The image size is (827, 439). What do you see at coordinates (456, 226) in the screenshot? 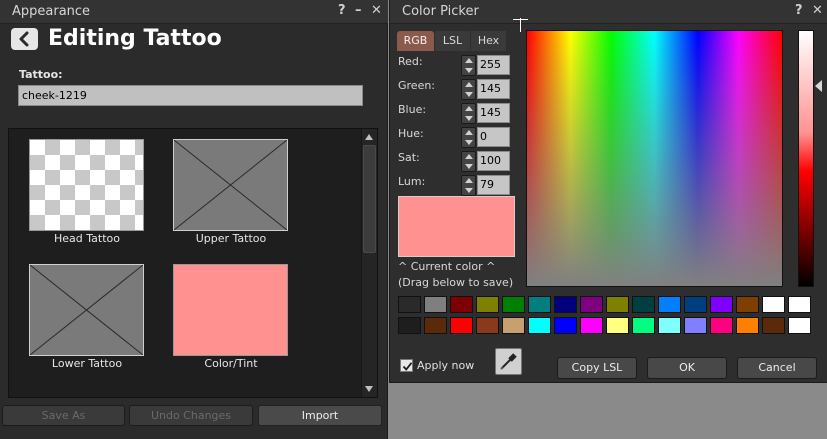
I see `current-color-swatch` at bounding box center [456, 226].